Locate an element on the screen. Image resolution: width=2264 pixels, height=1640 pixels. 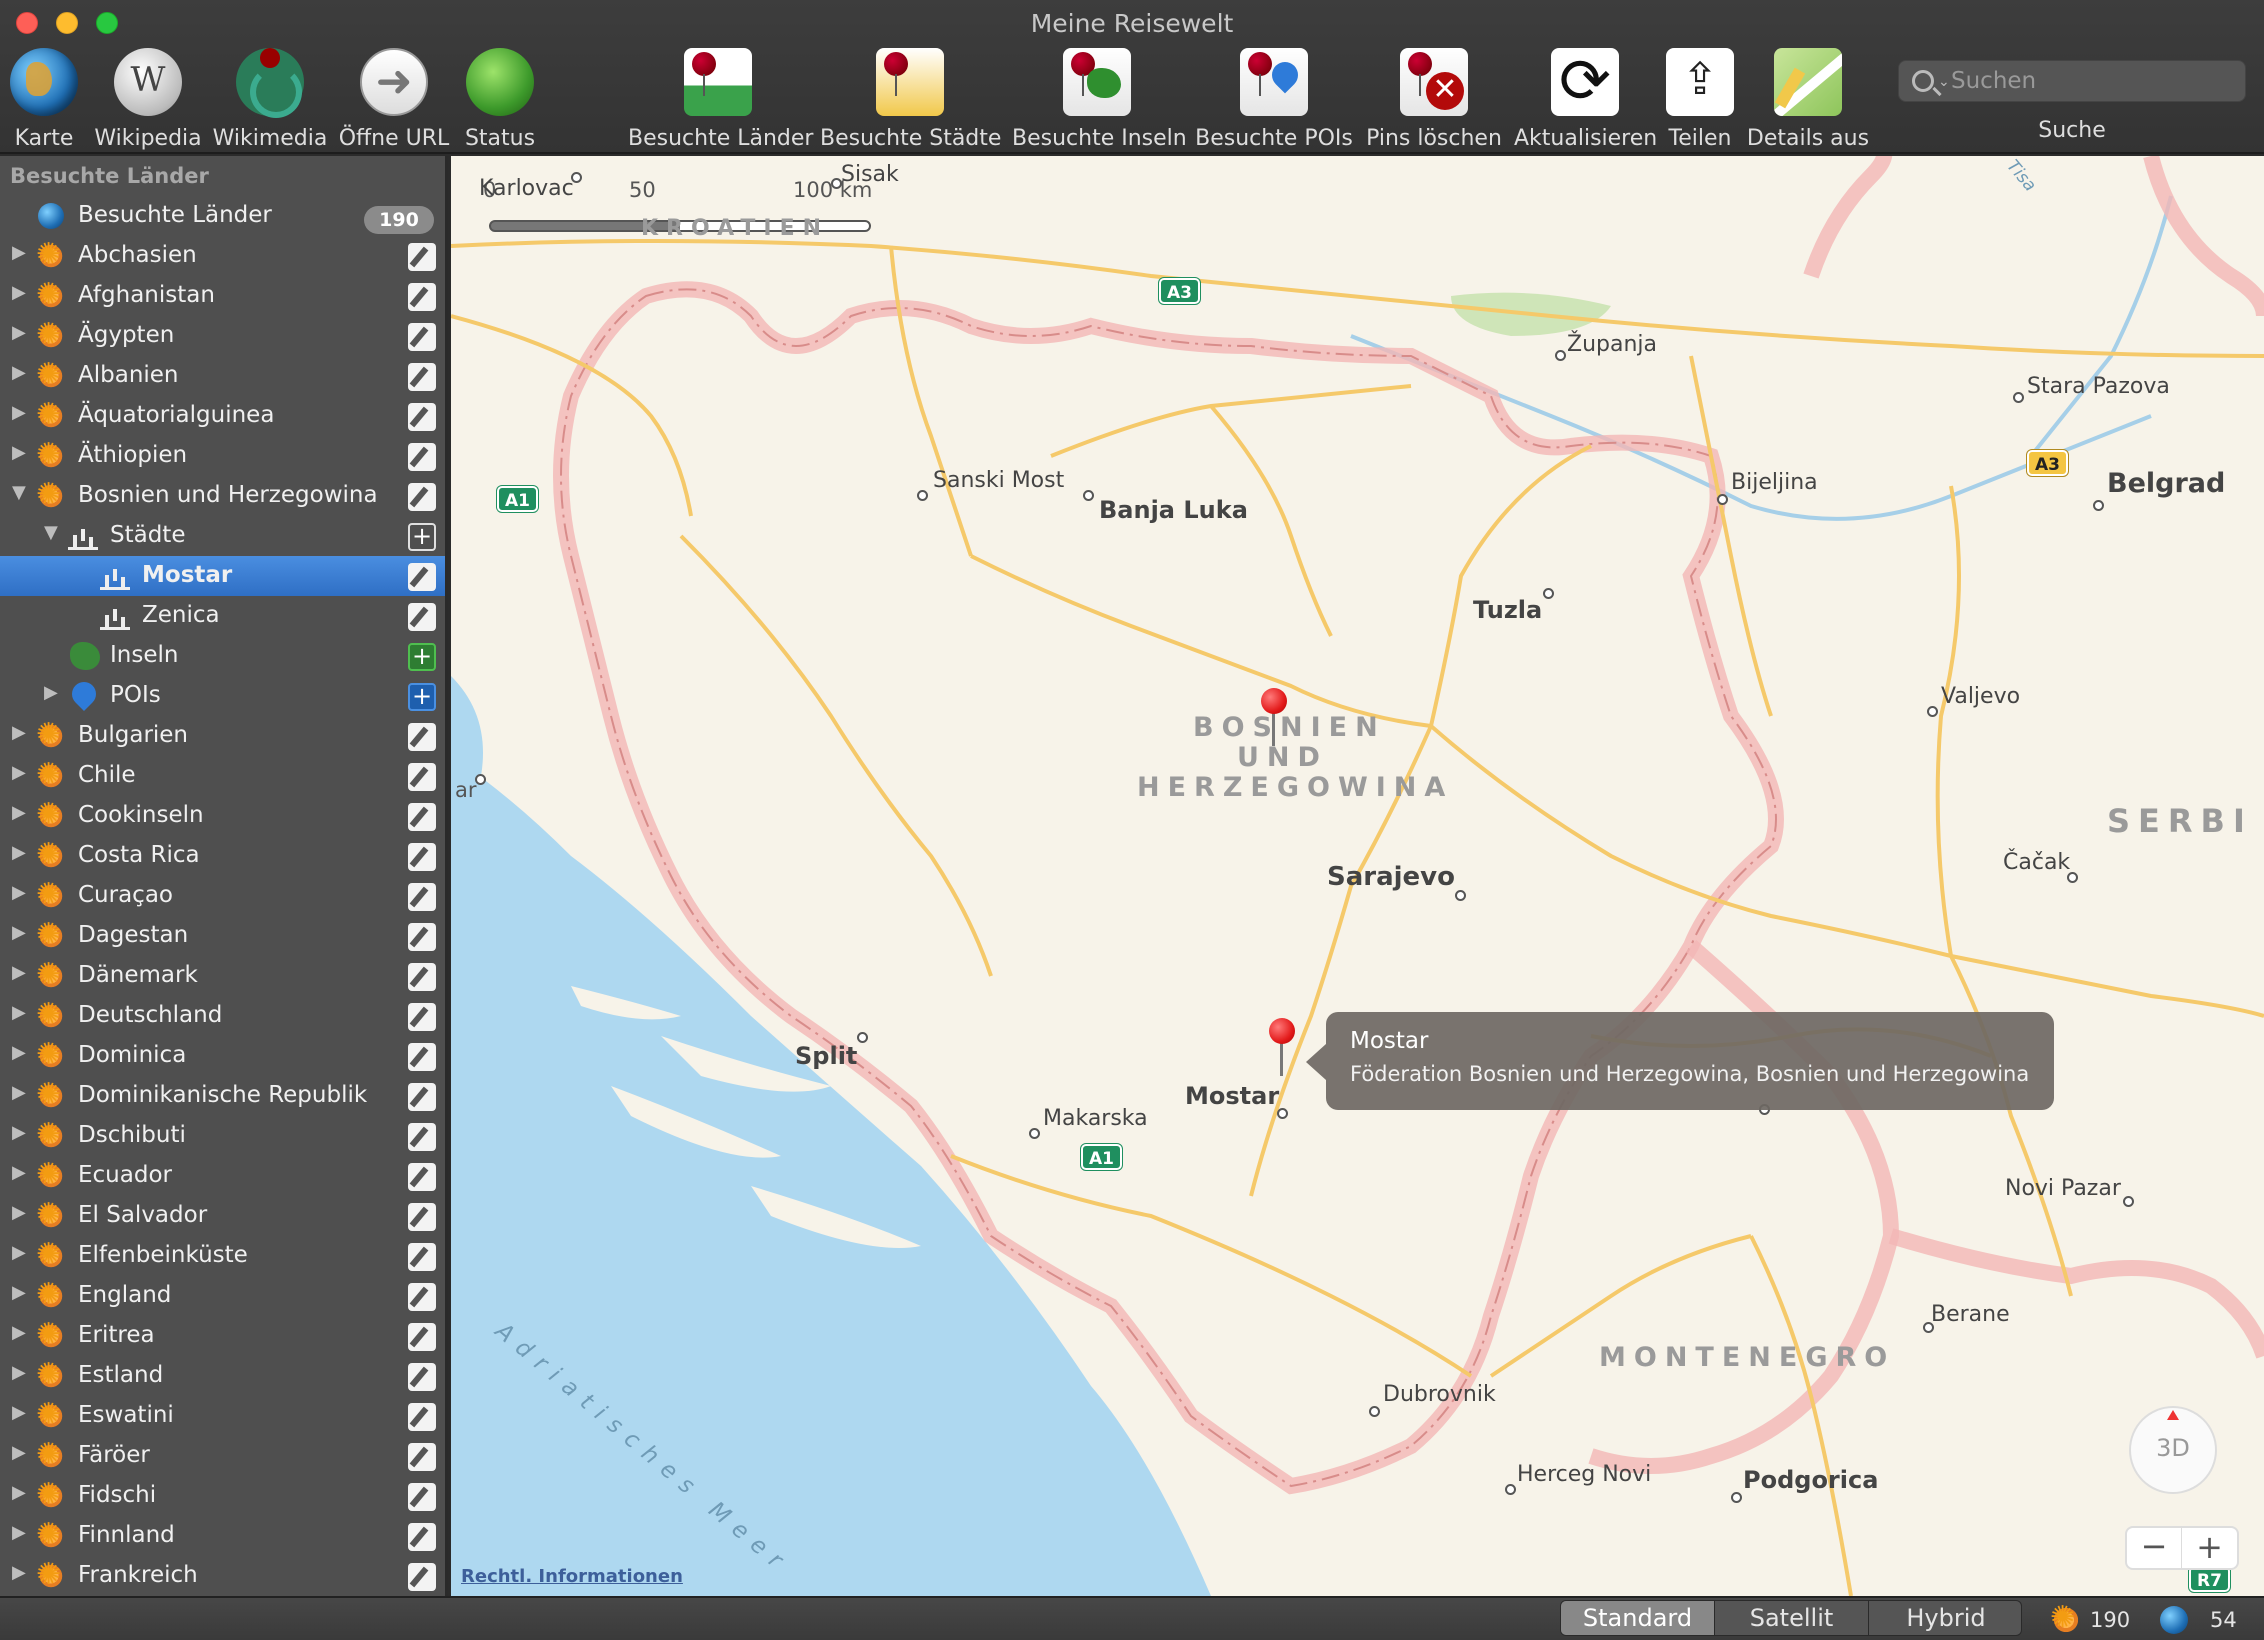
sidebar-item-country: ▶ Elfenbeinküste is located at coordinates (222, 1256).